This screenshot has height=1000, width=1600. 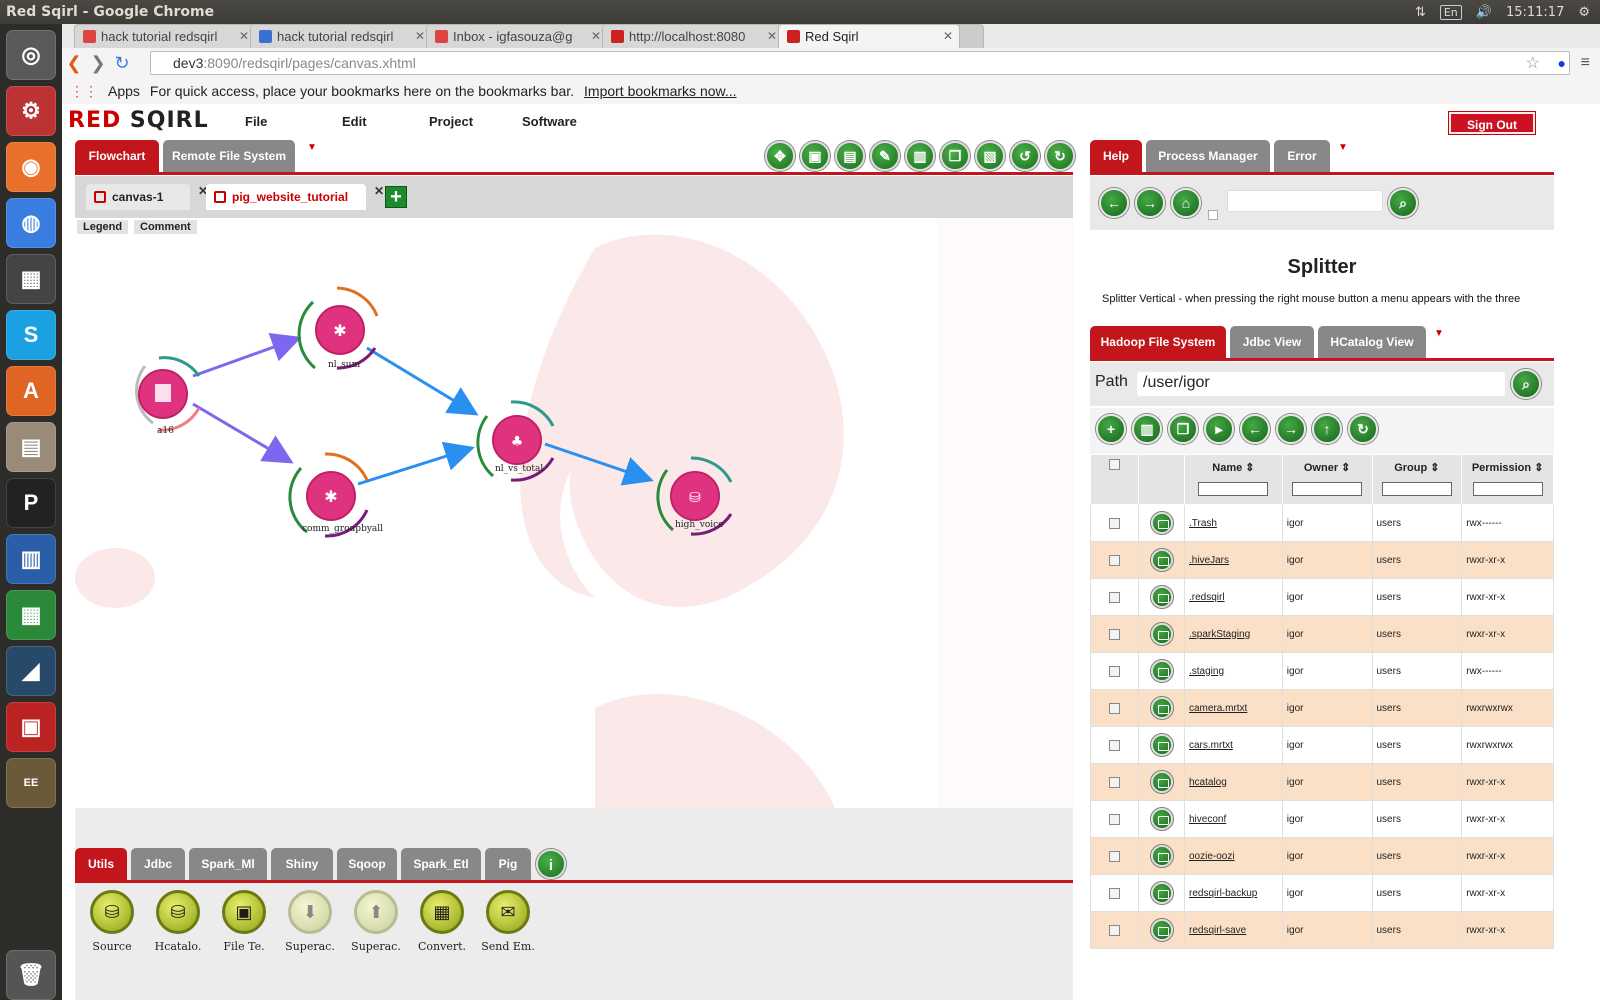 What do you see at coordinates (1233, 856) in the screenshot?
I see `file-name: oozie-oozi` at bounding box center [1233, 856].